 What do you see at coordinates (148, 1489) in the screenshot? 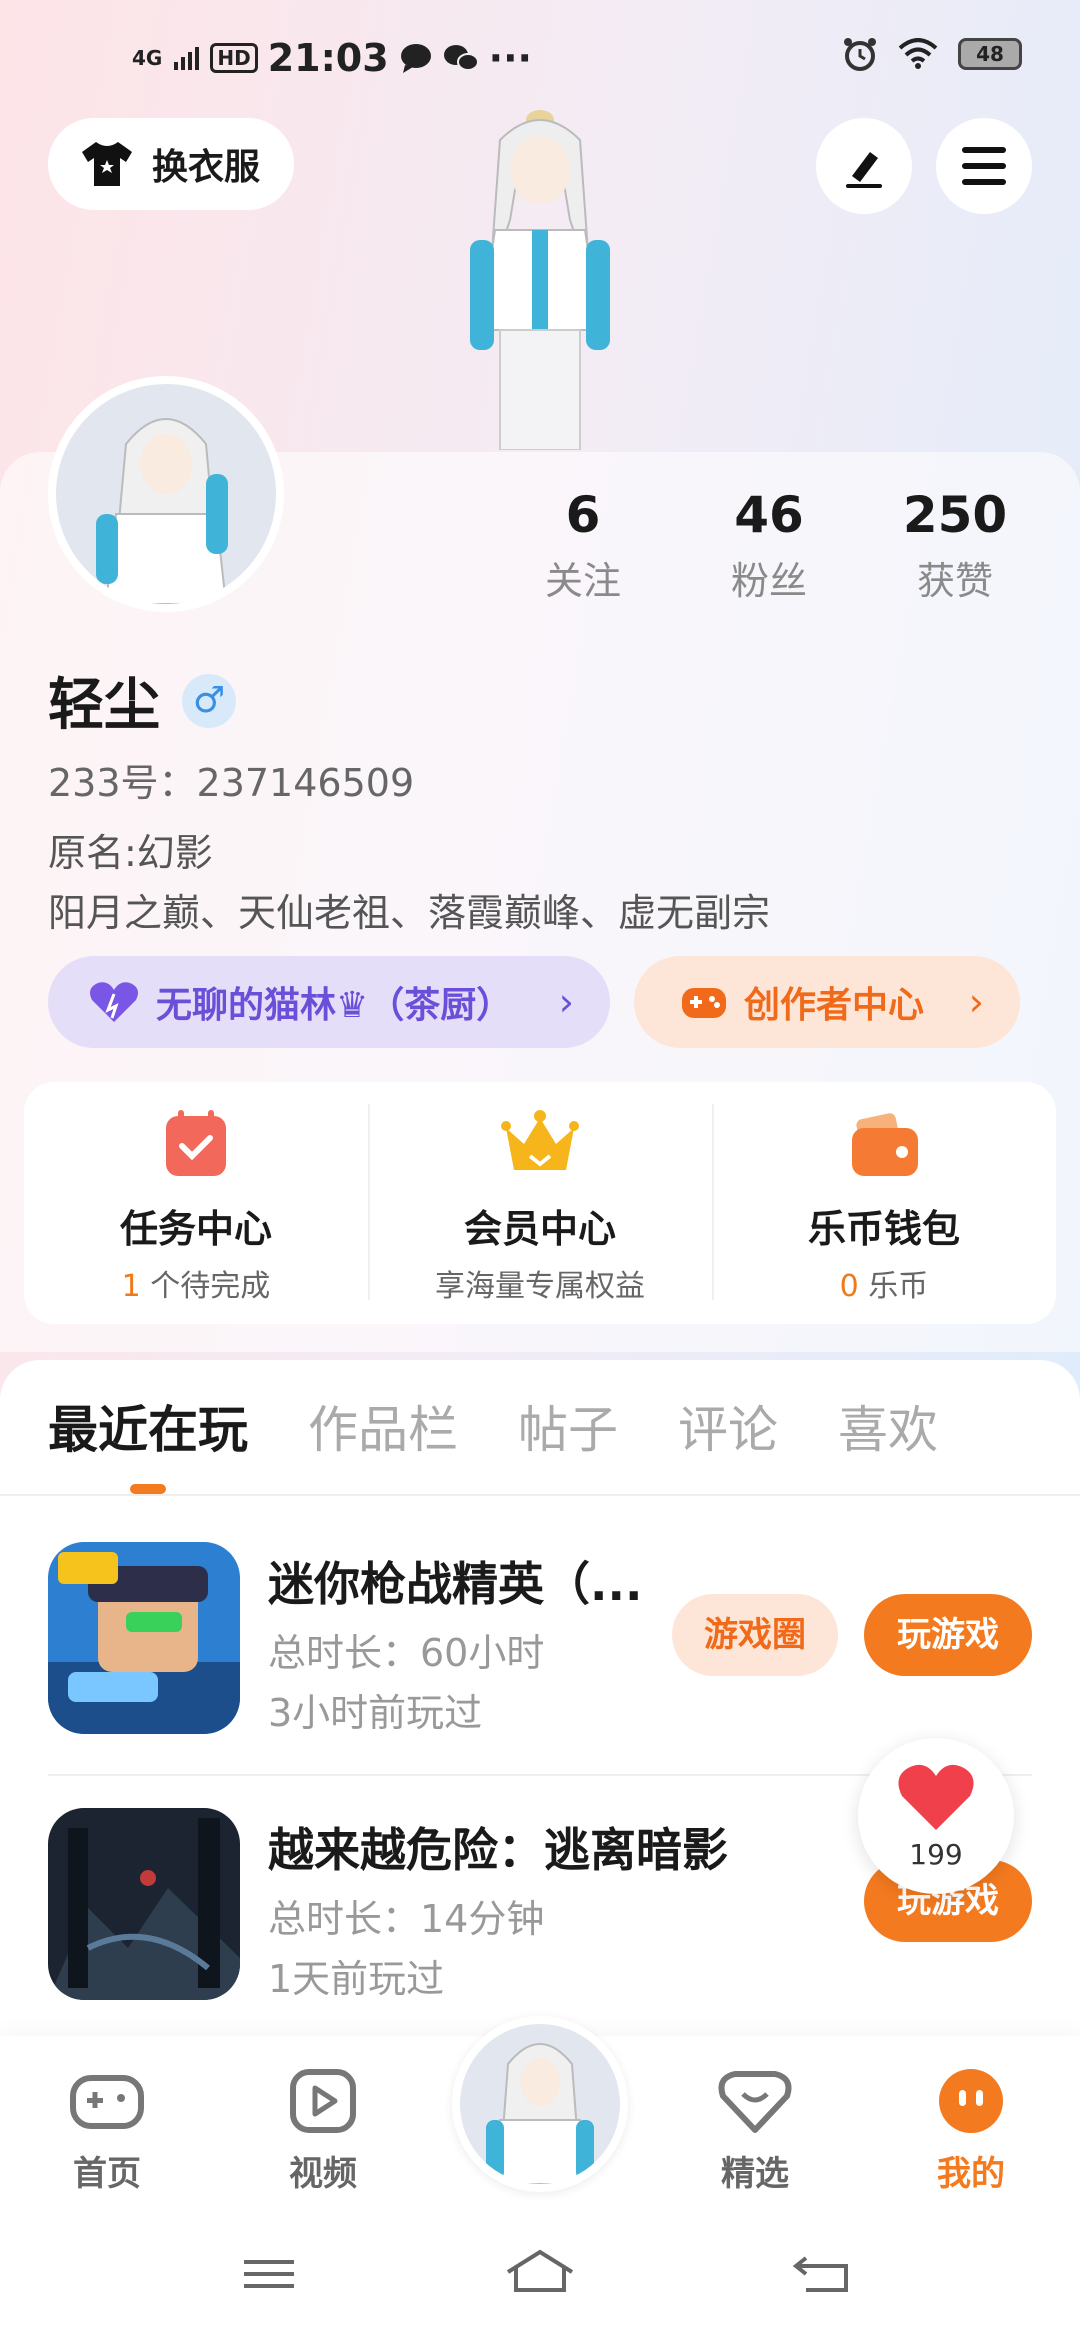
I see `active-tab-indicator` at bounding box center [148, 1489].